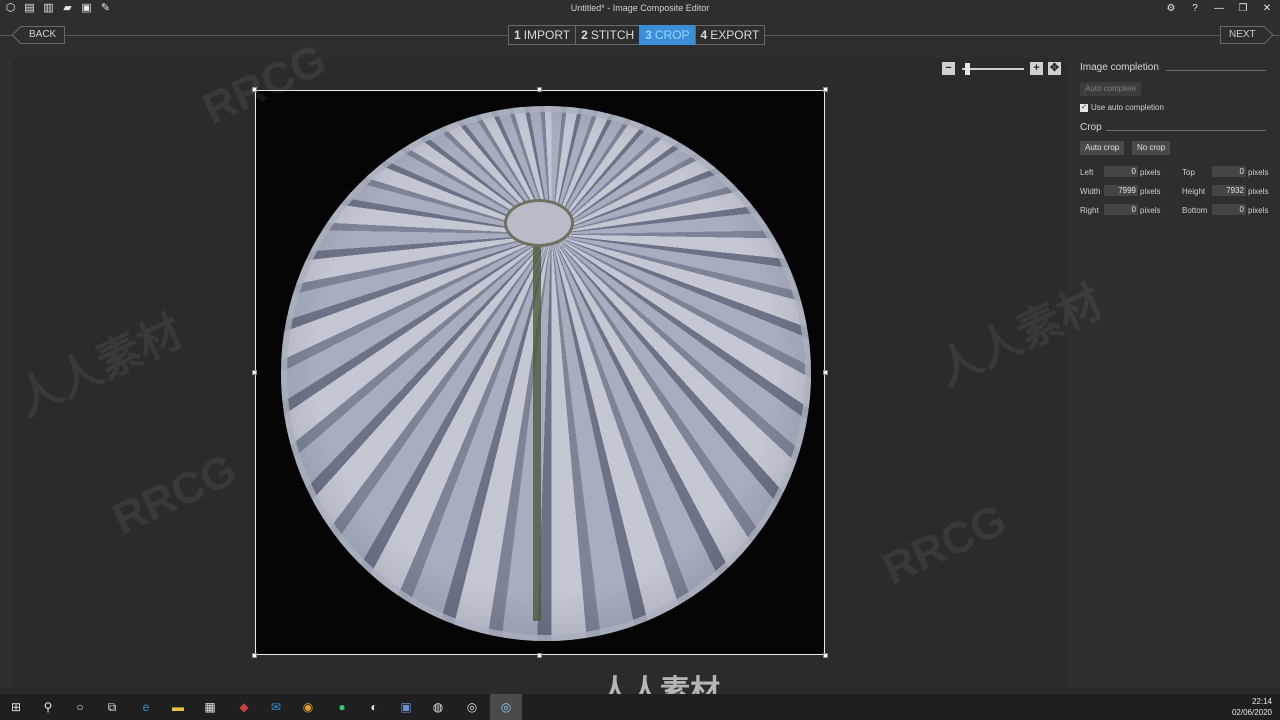 Image resolution: width=1280 pixels, height=720 pixels. I want to click on step-number: 1, so click(517, 35).